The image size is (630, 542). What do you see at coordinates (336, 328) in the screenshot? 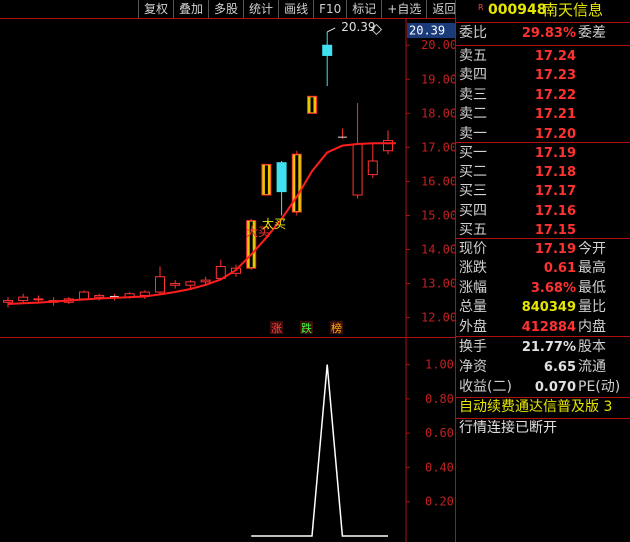
I see `signal-badge: 榜` at bounding box center [336, 328].